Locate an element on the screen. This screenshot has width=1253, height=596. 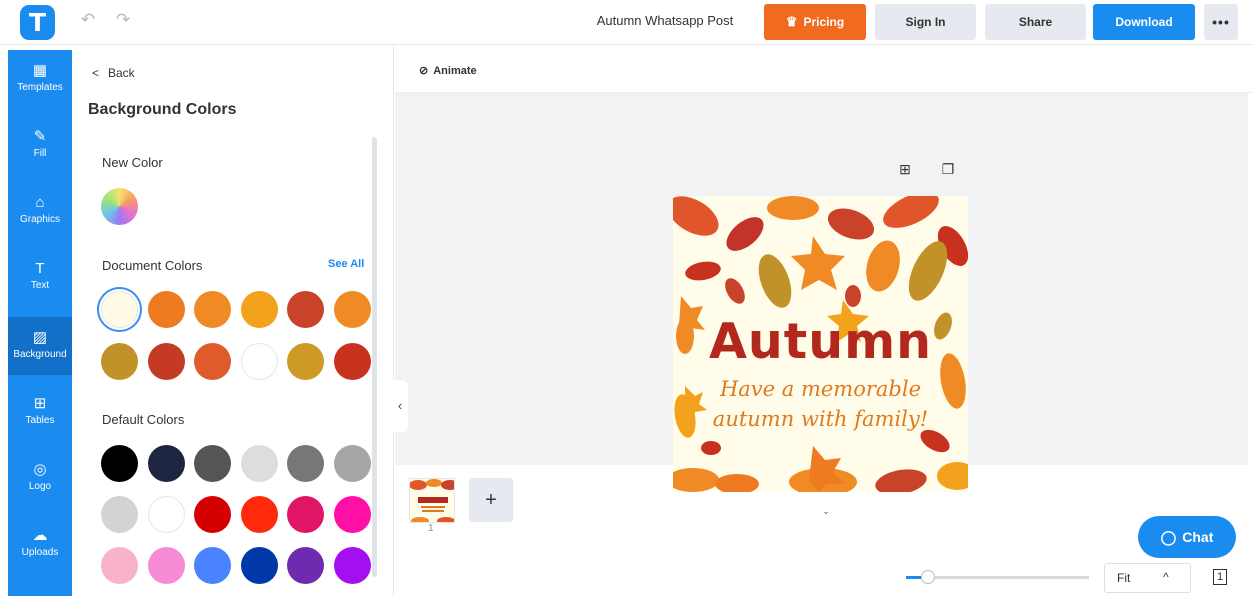
pricing-button: ♛ Pricing is located at coordinates (815, 22).